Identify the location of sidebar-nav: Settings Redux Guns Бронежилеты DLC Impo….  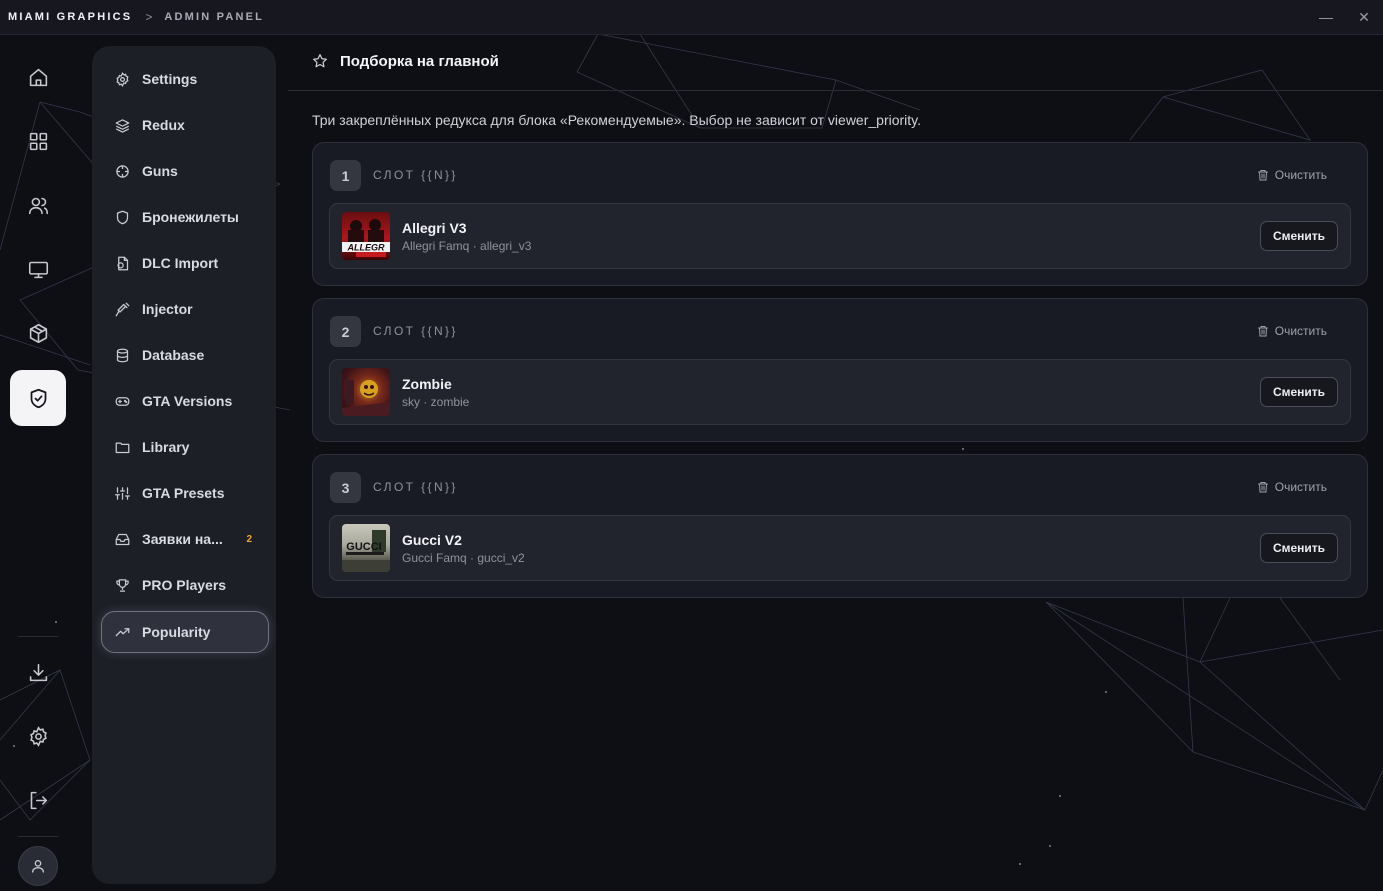
(184, 465).